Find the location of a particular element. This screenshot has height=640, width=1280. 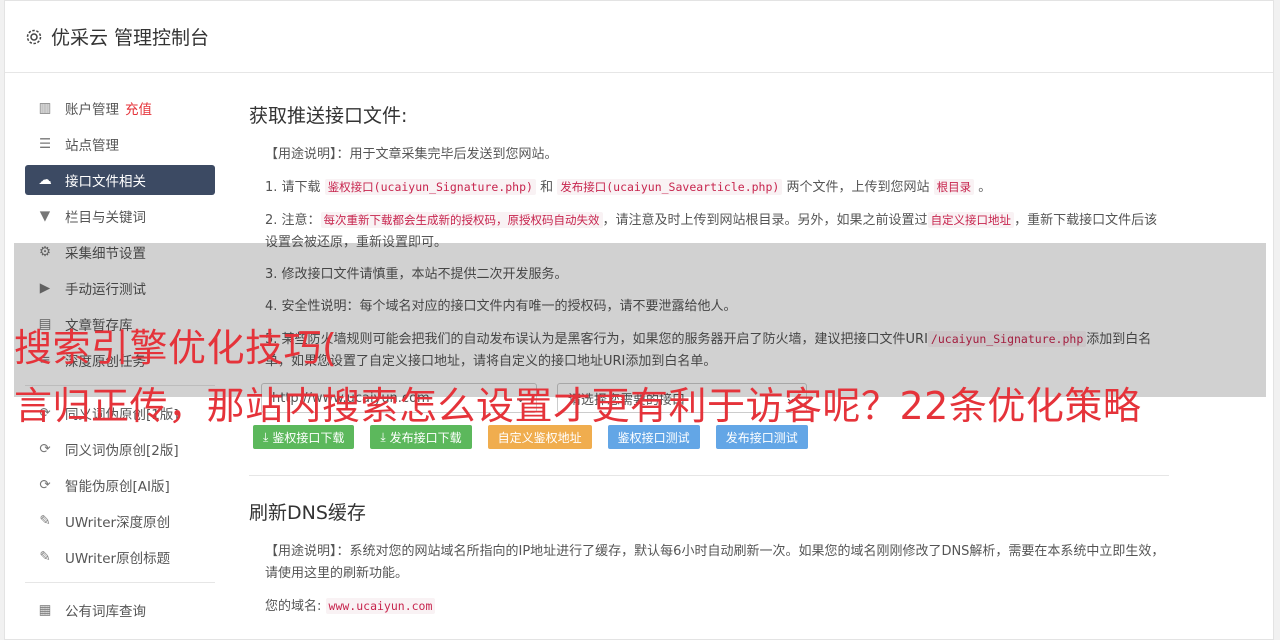

sidebar-item-label: 同义词伪原创[2版] is located at coordinates (122, 451).